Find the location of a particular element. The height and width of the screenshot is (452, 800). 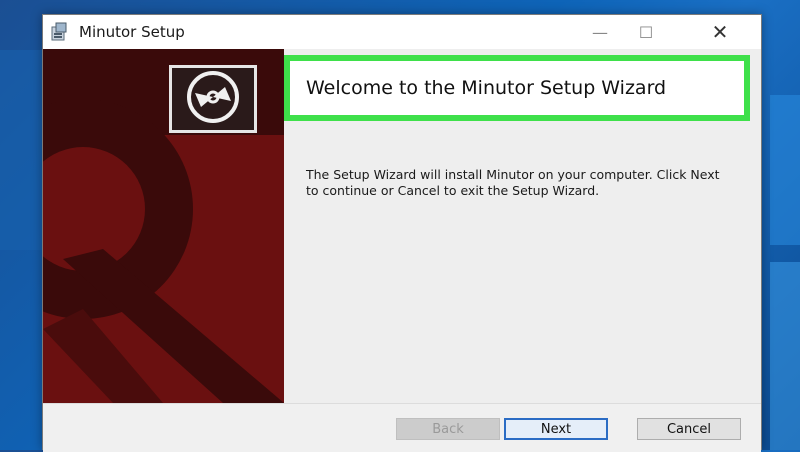

disc-logo is located at coordinates (213, 99).